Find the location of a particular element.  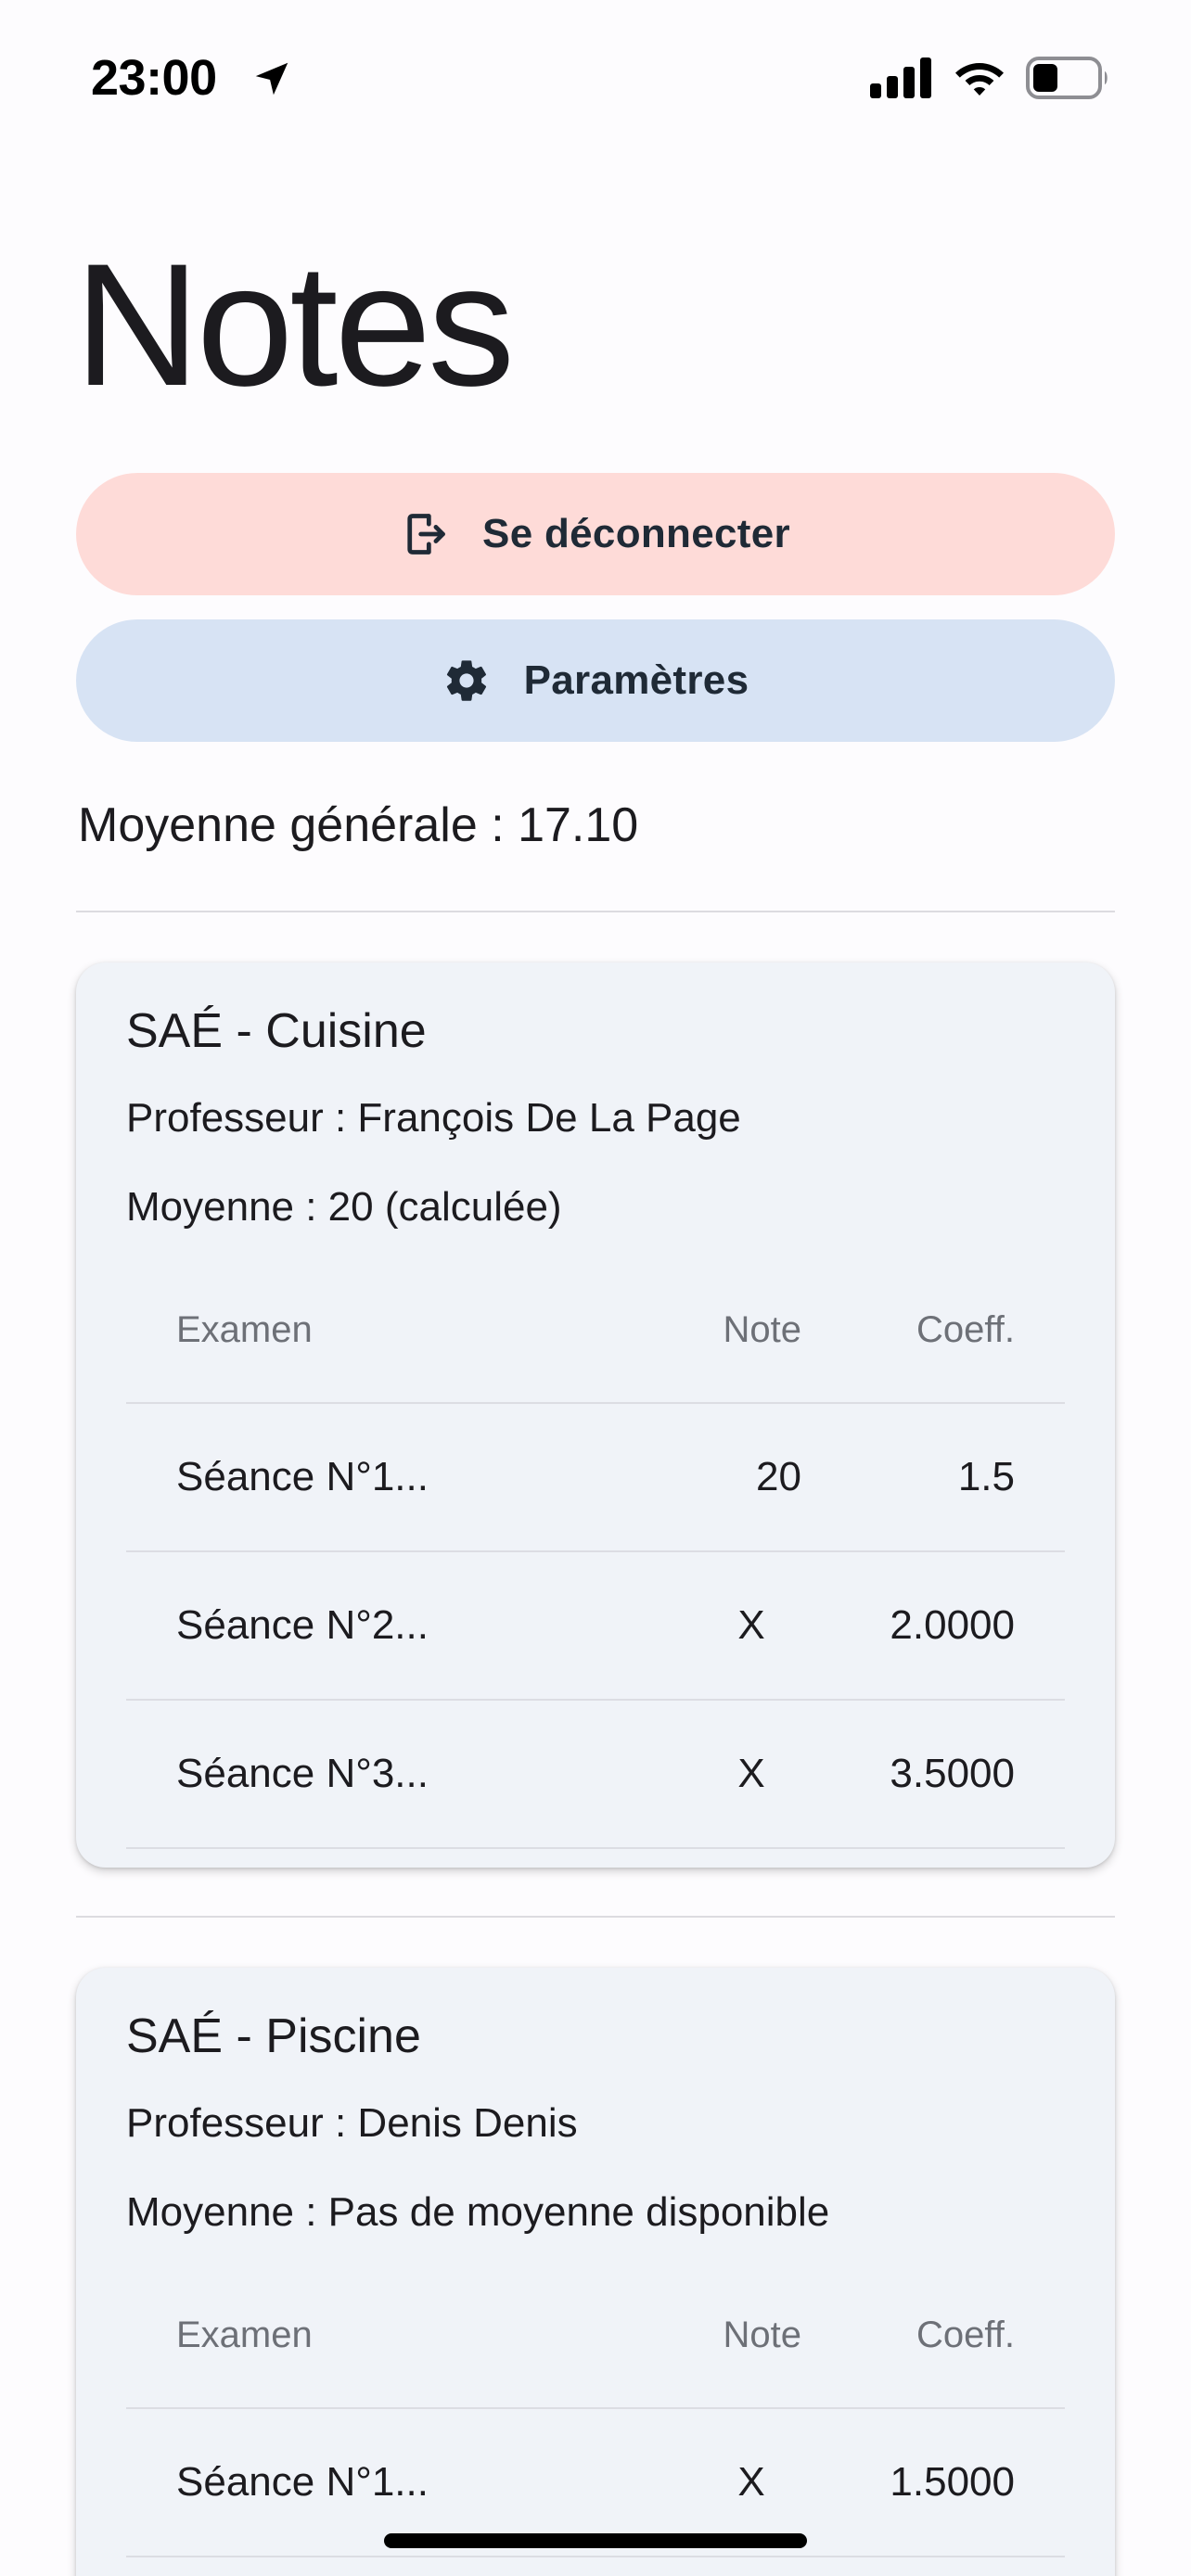

subject-title: SAÉ - Cuisine is located at coordinates (276, 1031).